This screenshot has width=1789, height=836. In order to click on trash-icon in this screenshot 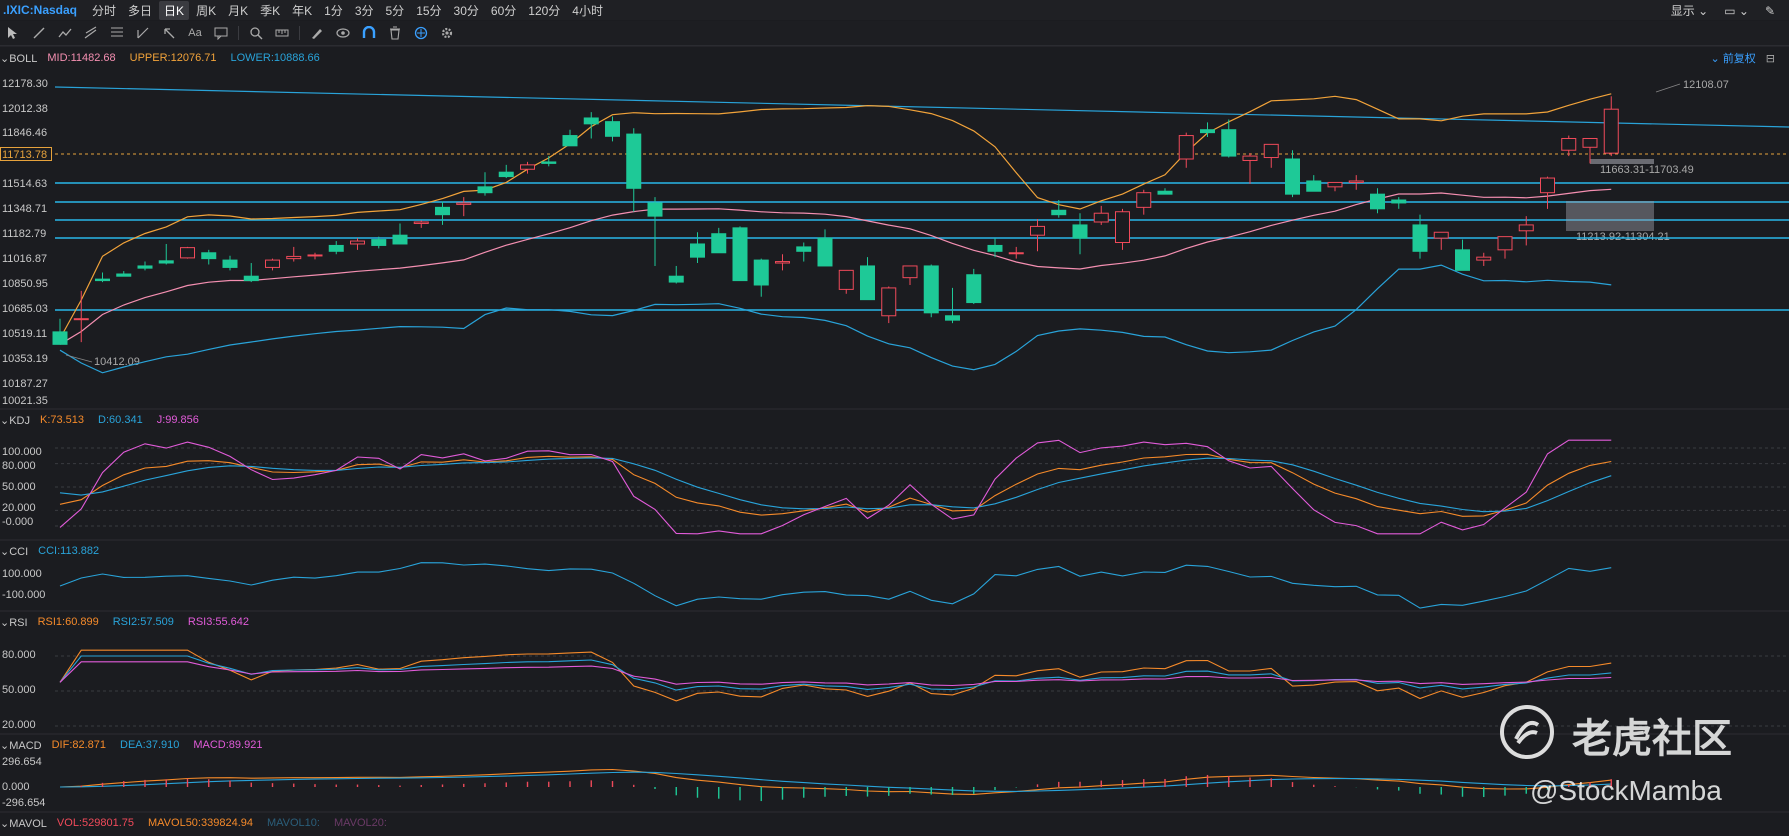, I will do `click(395, 33)`.